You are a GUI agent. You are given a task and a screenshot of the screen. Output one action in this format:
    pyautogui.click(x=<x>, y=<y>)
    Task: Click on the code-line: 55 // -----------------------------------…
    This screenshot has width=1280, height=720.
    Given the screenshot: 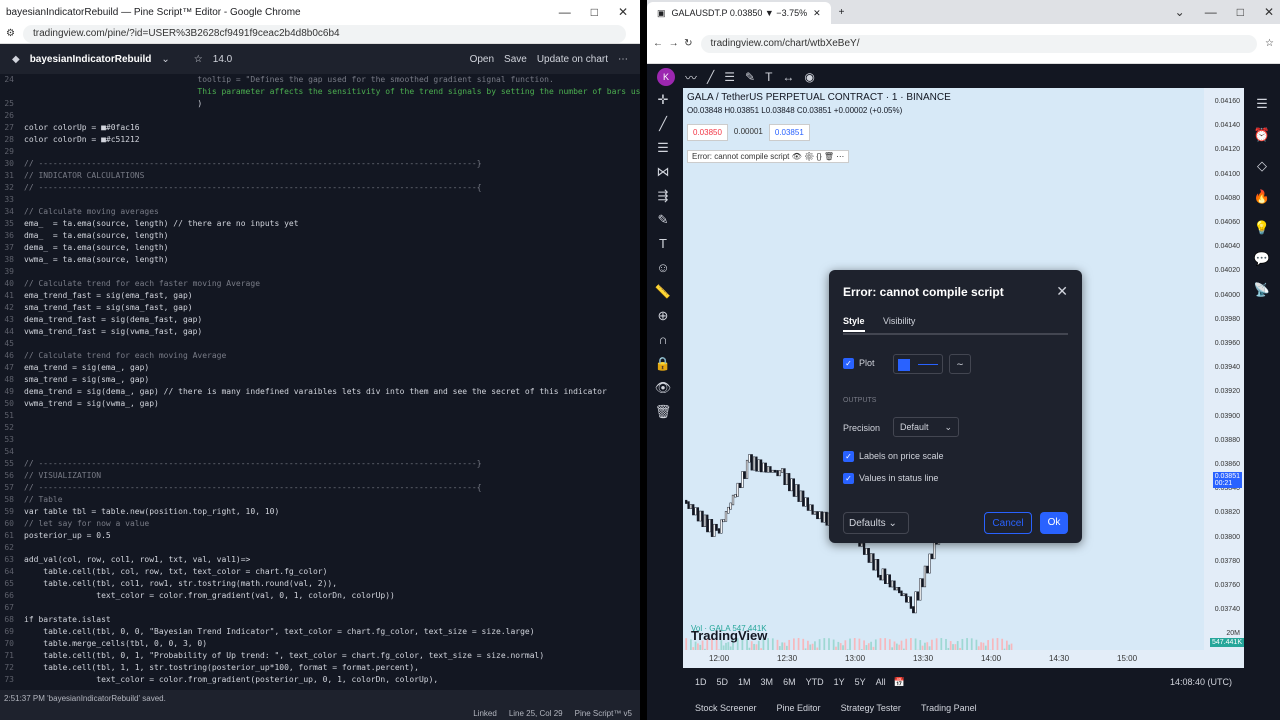 What is the action you would take?
    pyautogui.click(x=320, y=464)
    